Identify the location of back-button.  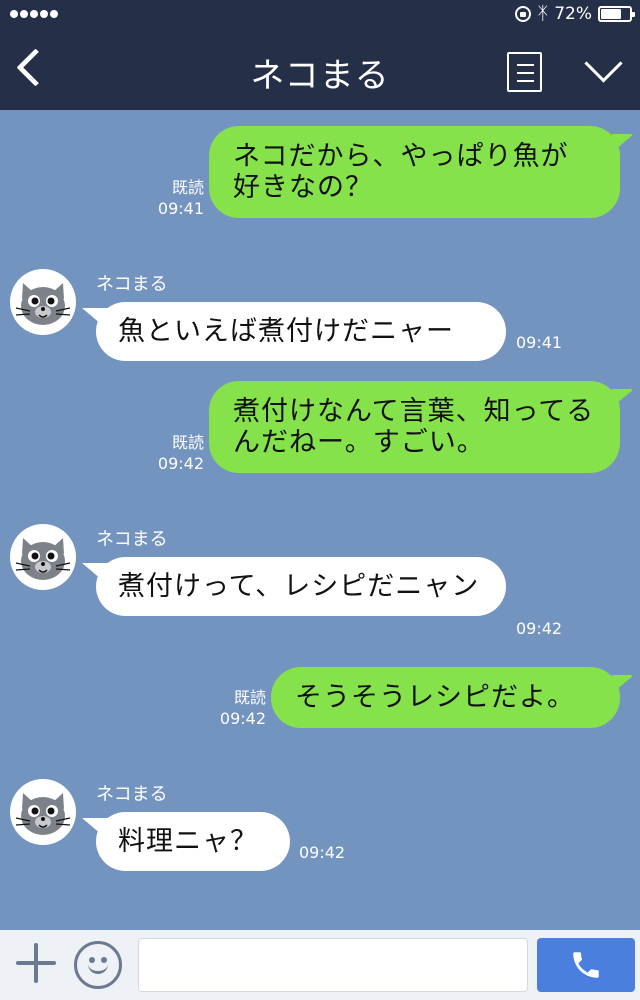
(30, 70).